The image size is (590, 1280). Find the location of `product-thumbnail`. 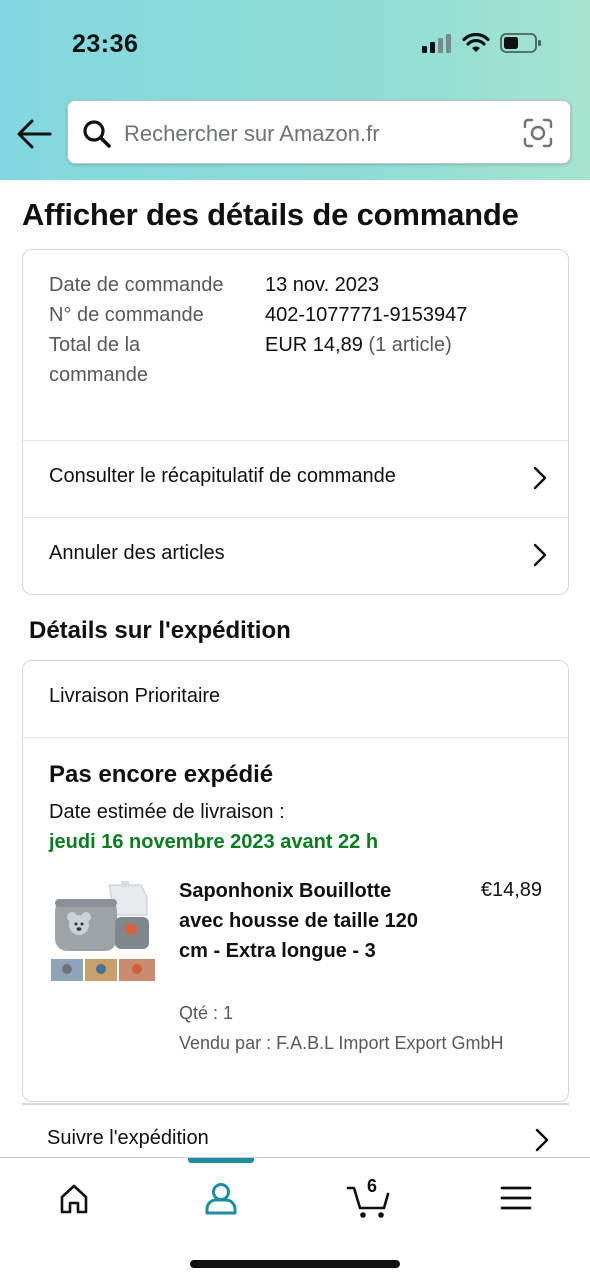

product-thumbnail is located at coordinates (103, 931).